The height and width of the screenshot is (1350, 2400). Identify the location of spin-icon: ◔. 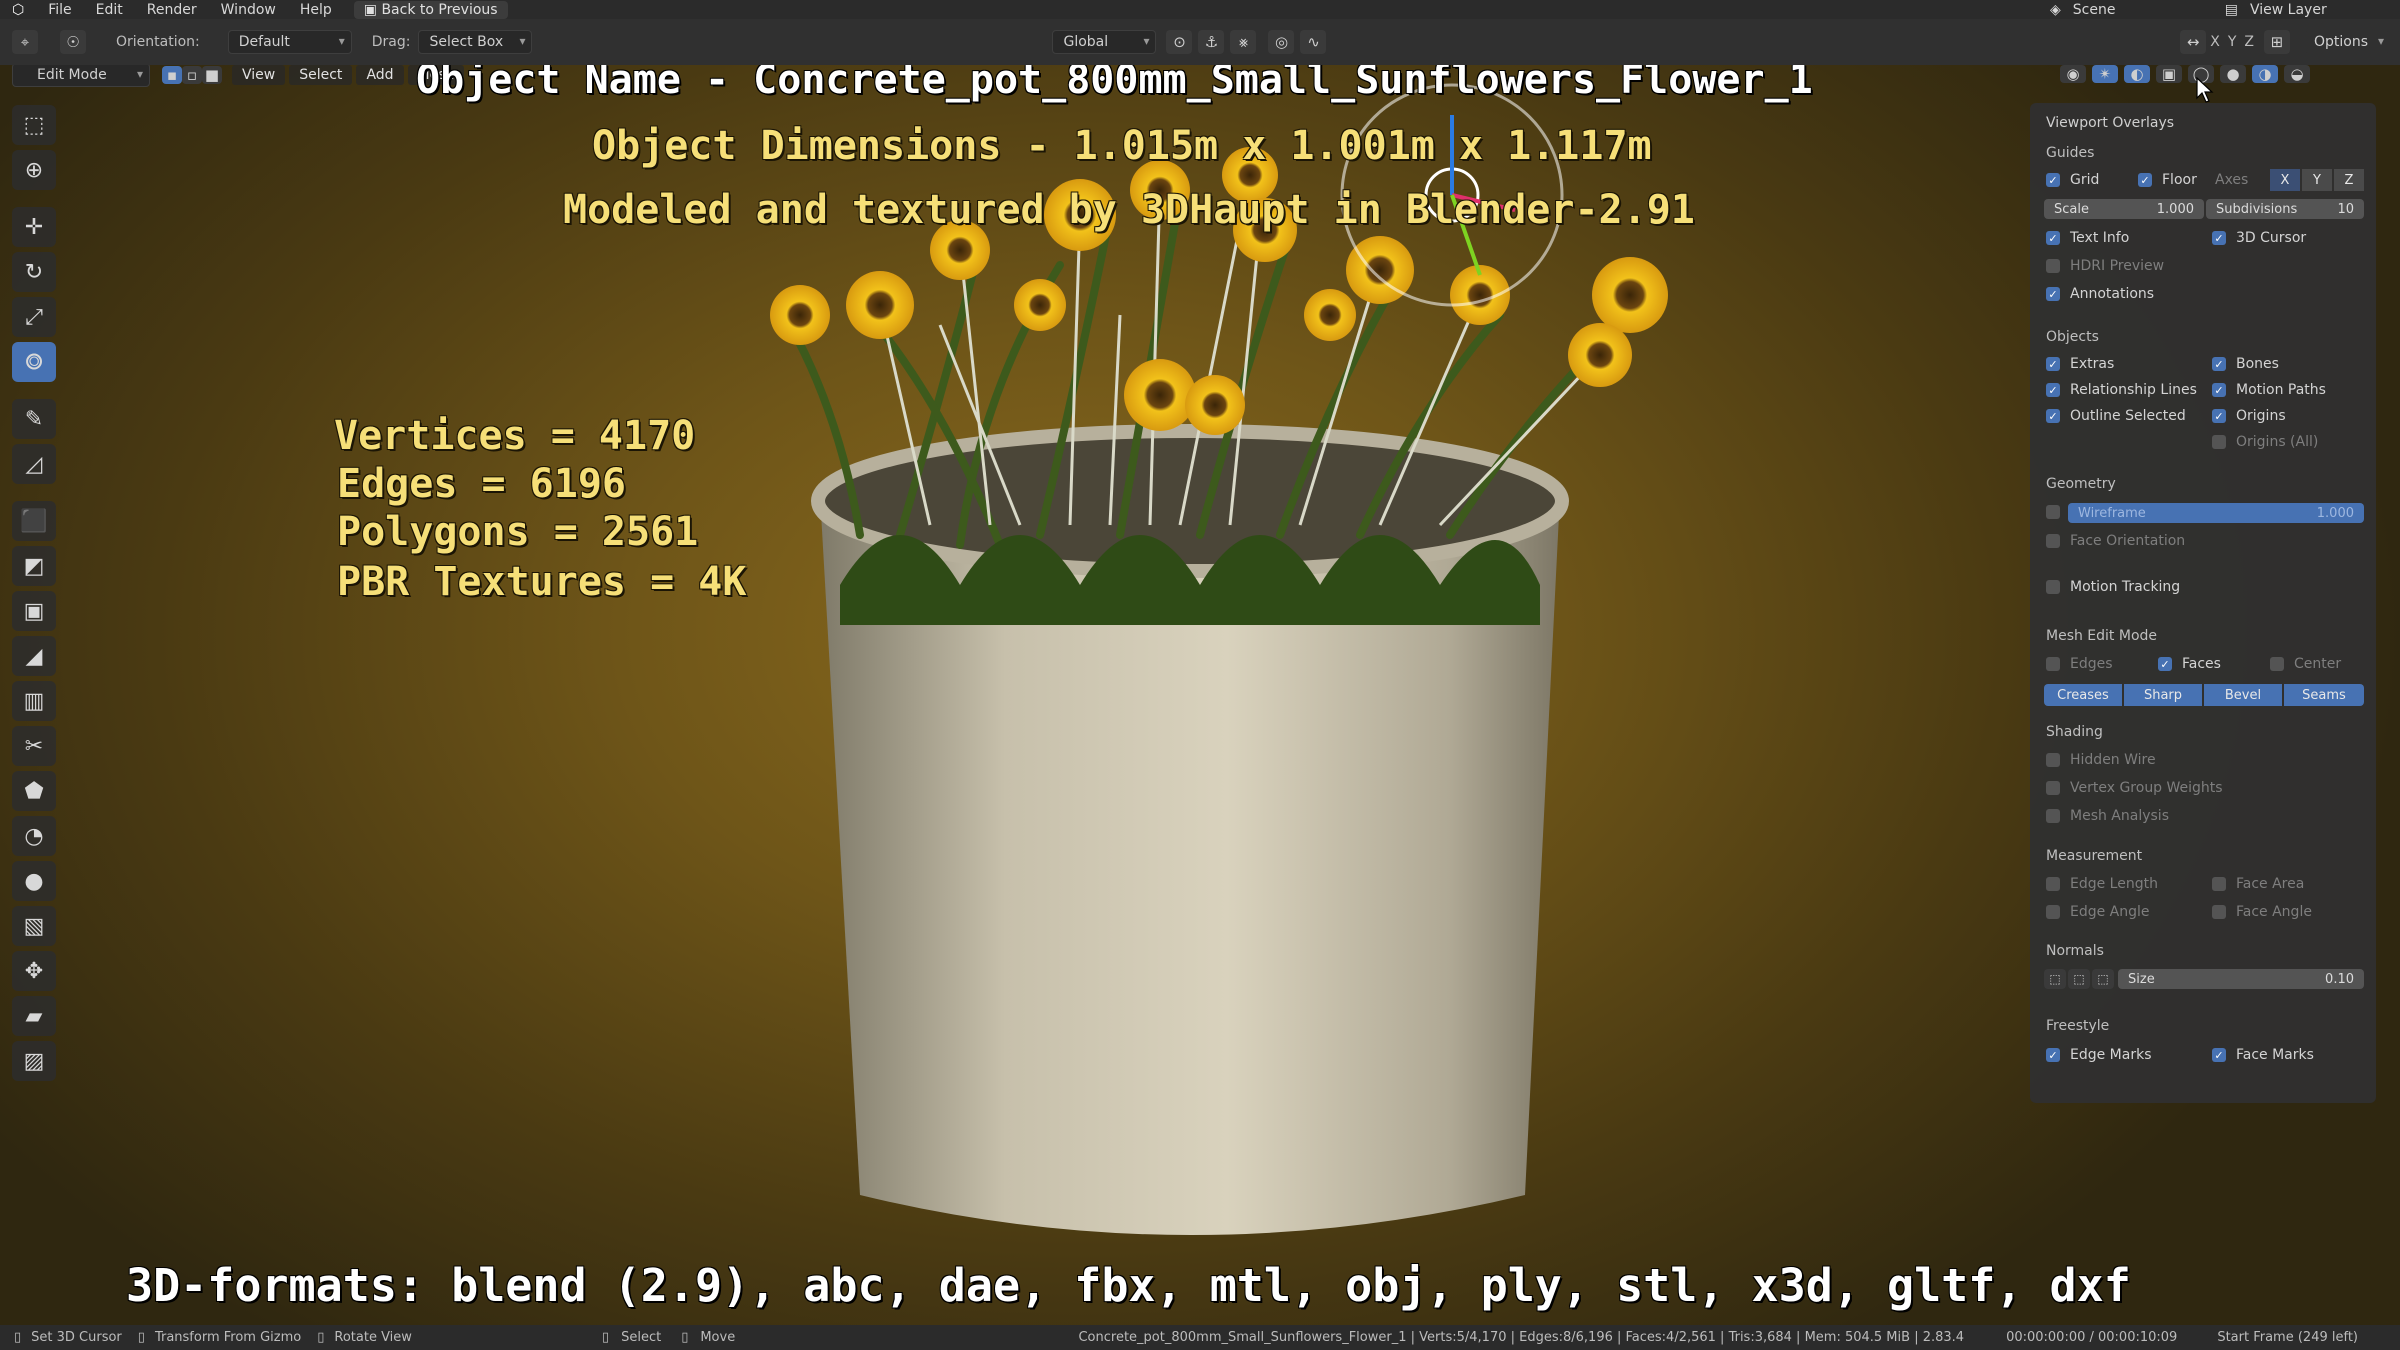
(34, 836).